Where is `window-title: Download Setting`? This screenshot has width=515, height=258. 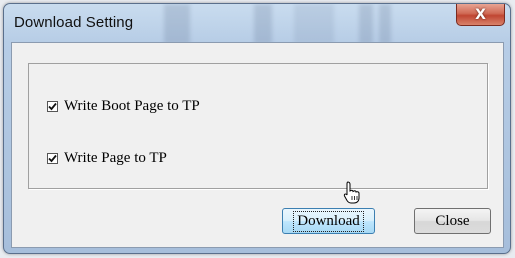 window-title: Download Setting is located at coordinates (74, 22).